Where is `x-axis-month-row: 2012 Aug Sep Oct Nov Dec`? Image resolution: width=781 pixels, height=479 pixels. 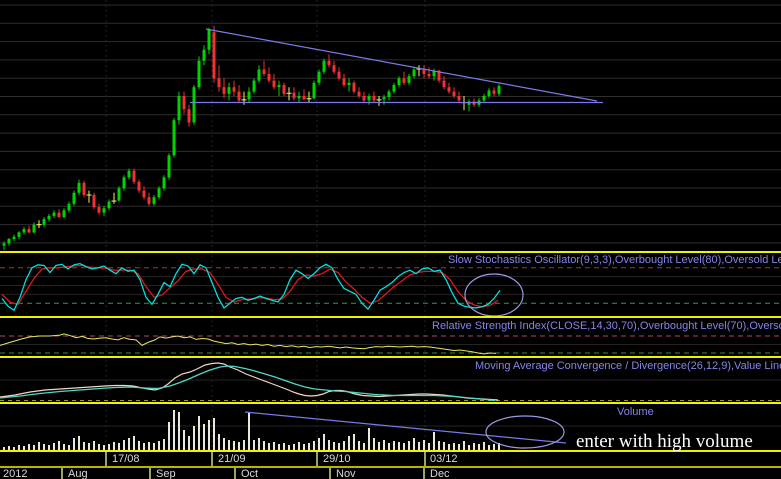
x-axis-month-row: 2012 Aug Sep Oct Nov Dec is located at coordinates (390, 473).